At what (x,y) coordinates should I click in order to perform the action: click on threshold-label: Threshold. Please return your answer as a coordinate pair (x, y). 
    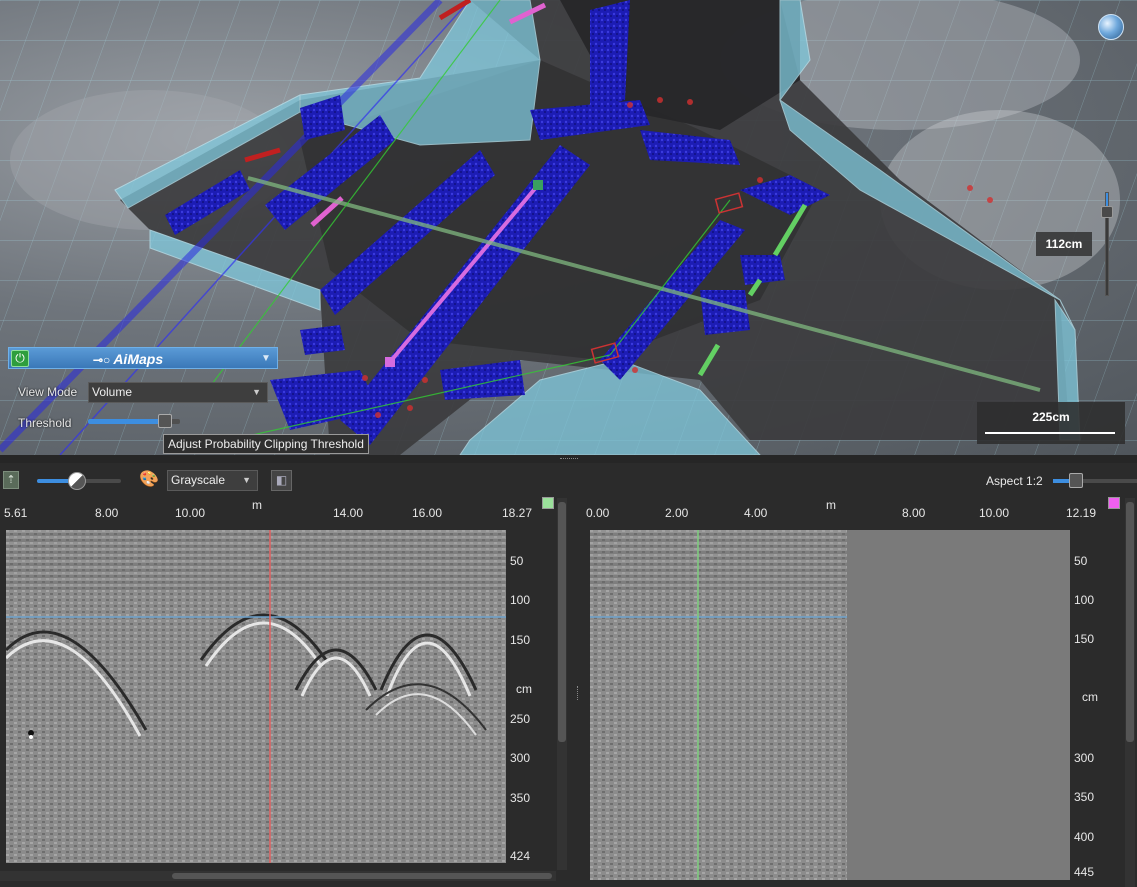
    Looking at the image, I should click on (45, 423).